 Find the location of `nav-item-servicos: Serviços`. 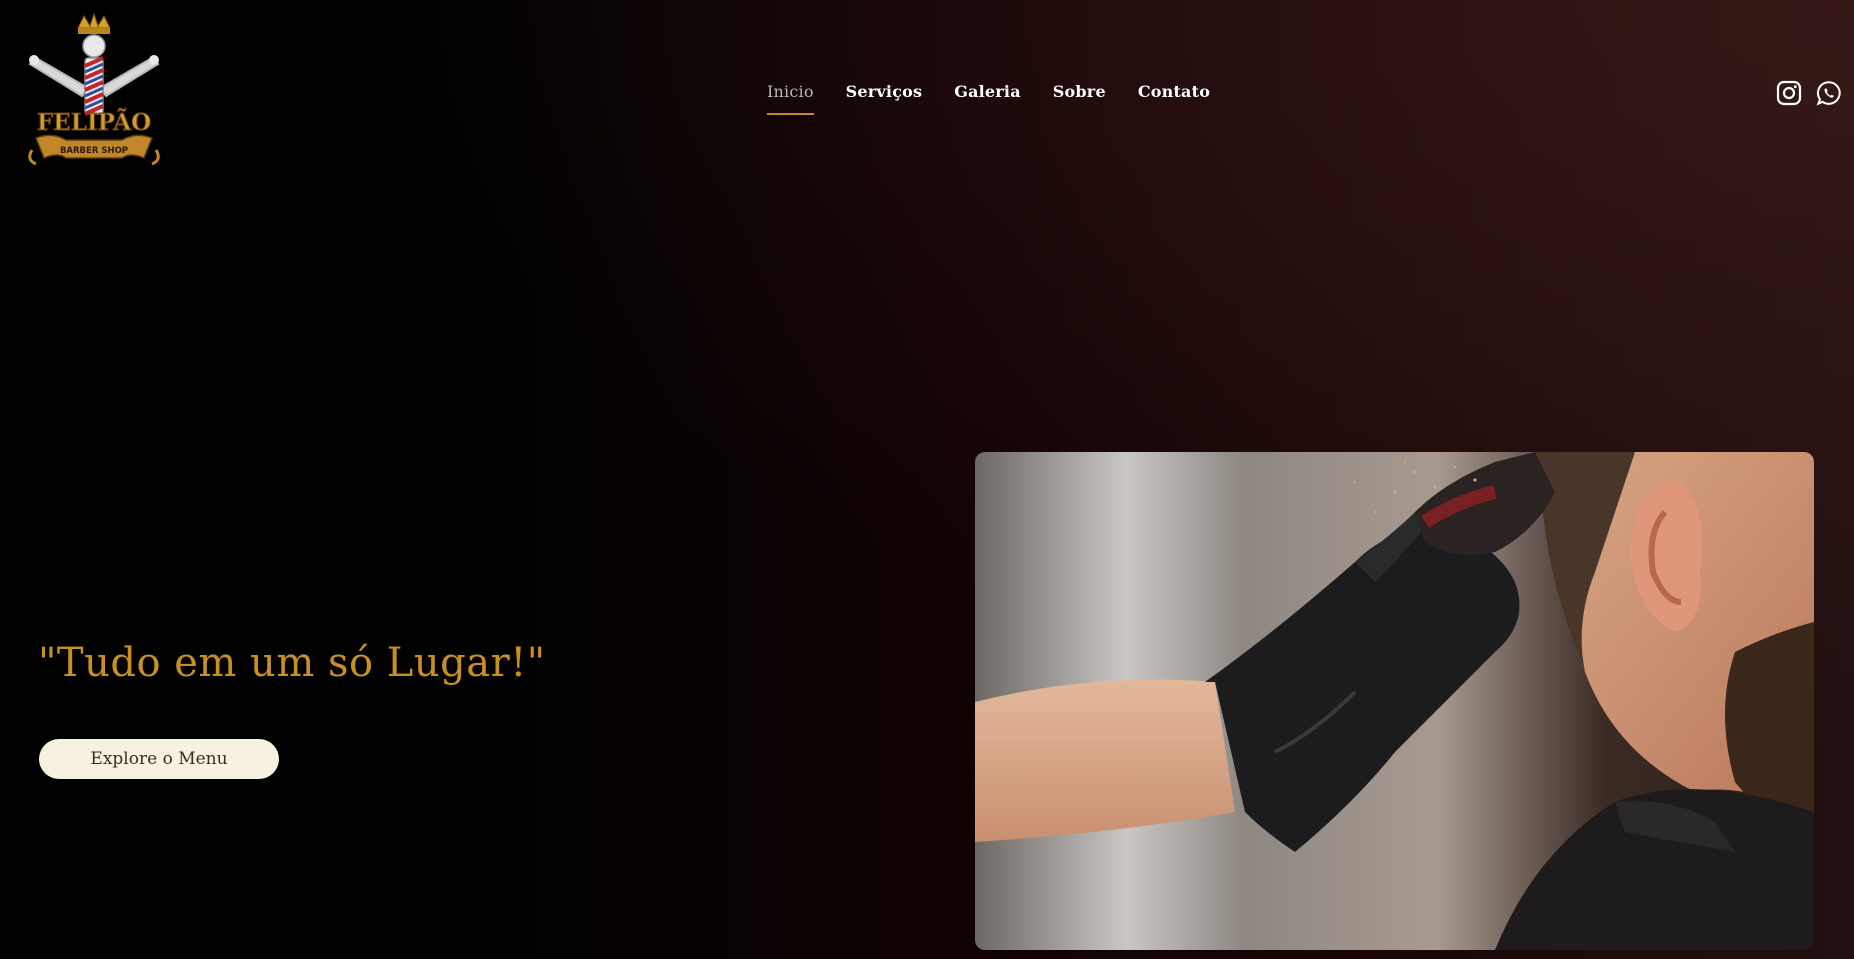

nav-item-servicos: Serviços is located at coordinates (884, 98).